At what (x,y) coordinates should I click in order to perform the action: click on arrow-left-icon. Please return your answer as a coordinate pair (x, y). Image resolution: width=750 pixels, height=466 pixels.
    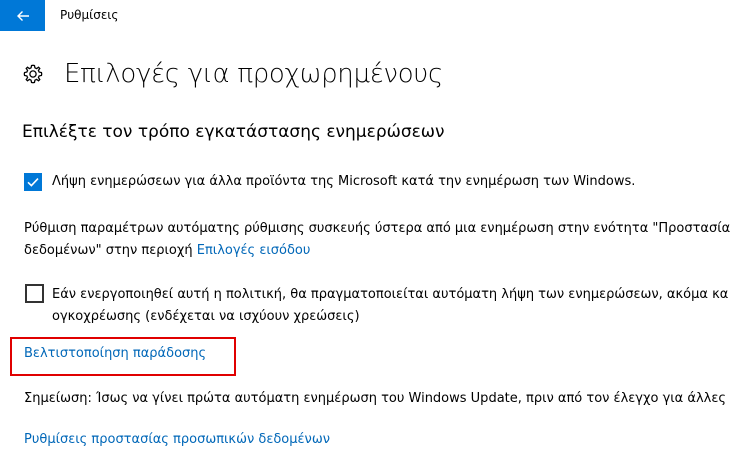
    Looking at the image, I should click on (22, 15).